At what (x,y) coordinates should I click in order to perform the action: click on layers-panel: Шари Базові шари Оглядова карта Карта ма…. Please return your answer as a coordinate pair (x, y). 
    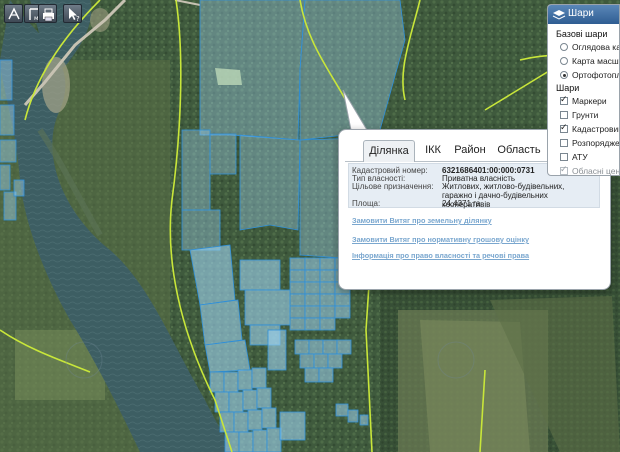
    Looking at the image, I should click on (583, 90).